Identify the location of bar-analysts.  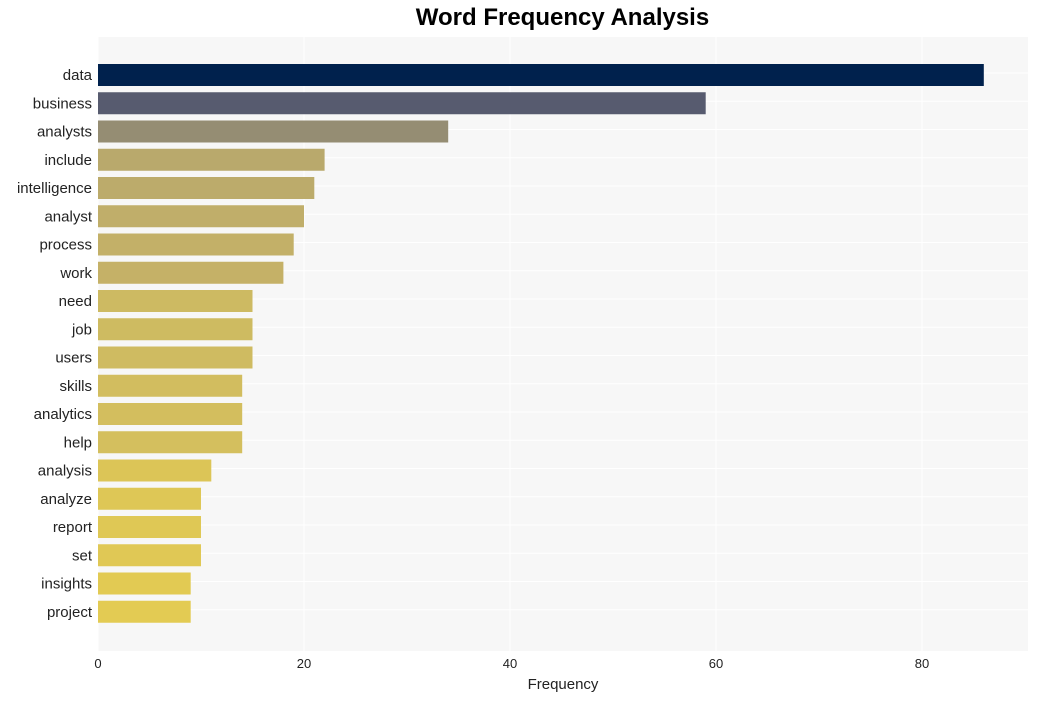
(273, 131).